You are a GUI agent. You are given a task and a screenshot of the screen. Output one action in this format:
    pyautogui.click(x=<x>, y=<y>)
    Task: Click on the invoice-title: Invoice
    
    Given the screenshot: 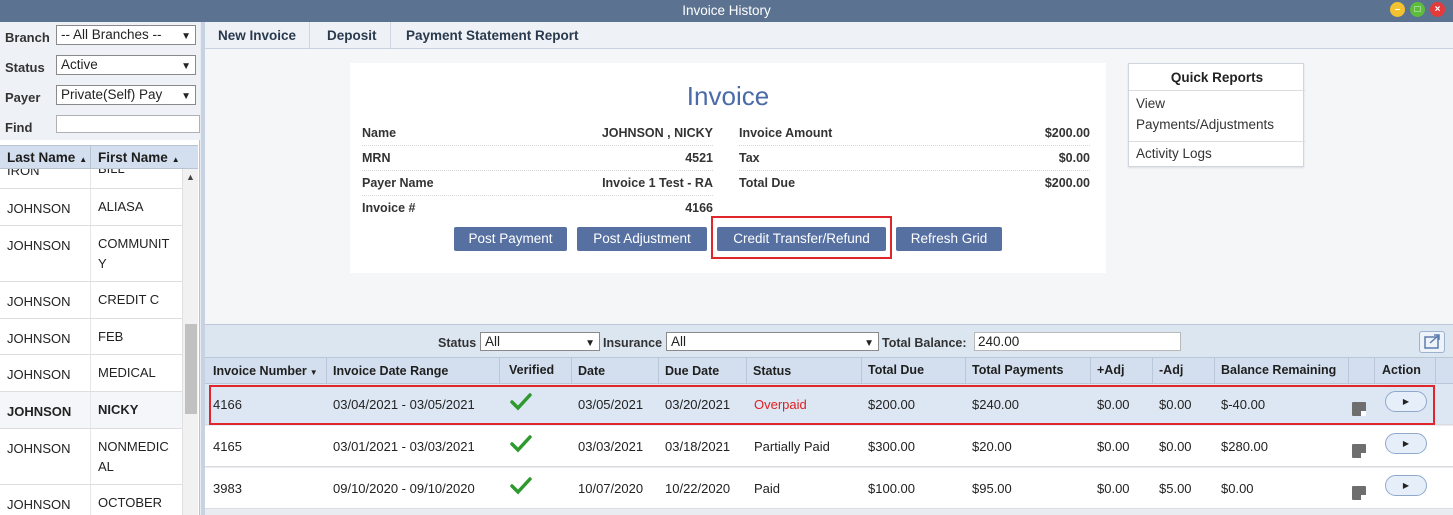 What is the action you would take?
    pyautogui.click(x=728, y=96)
    